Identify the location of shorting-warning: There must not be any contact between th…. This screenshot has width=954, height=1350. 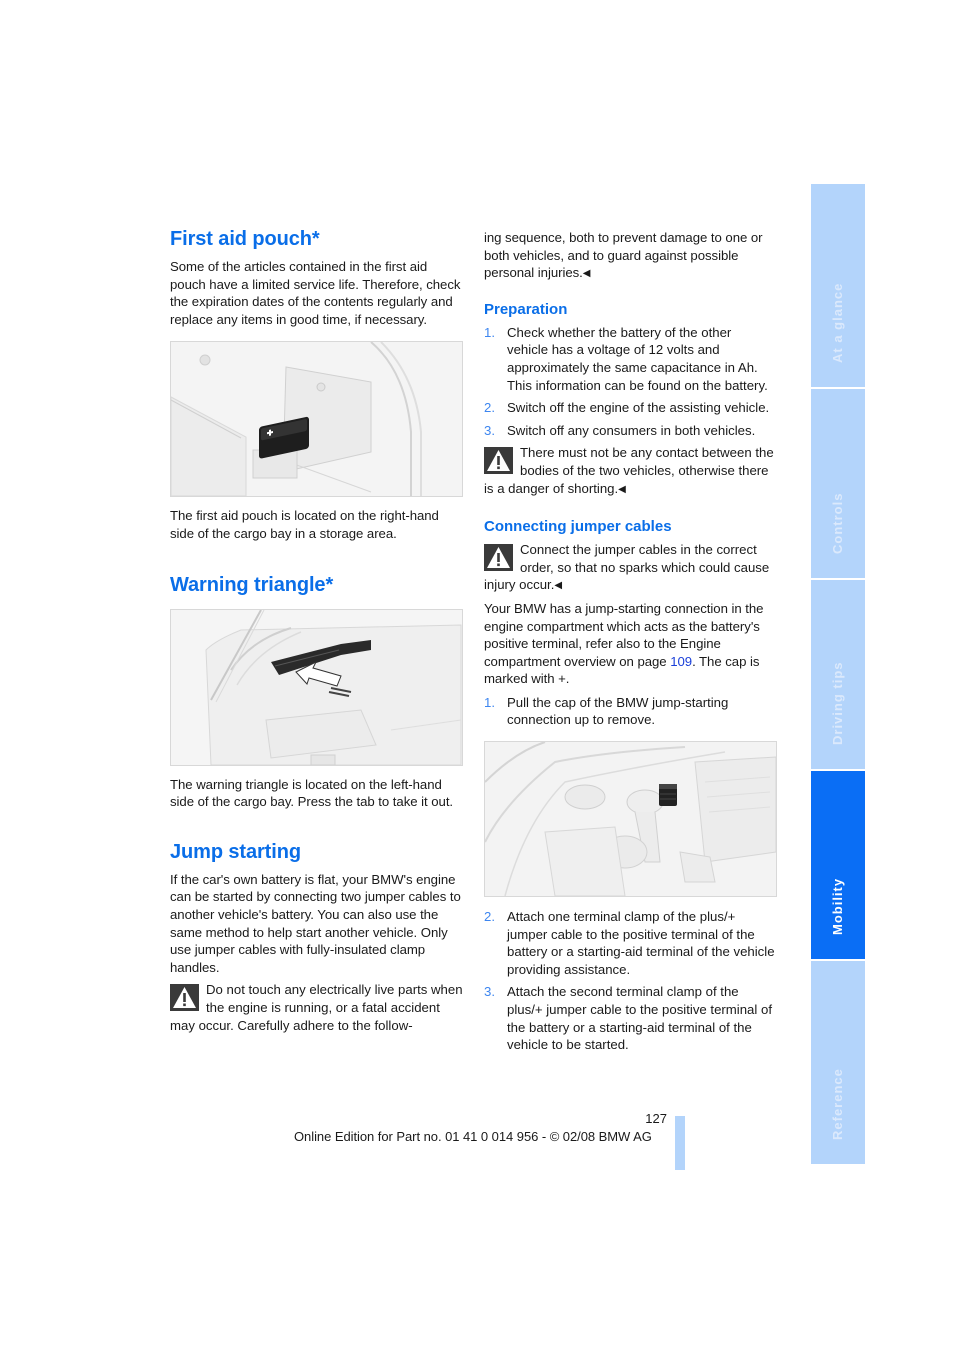
(630, 471).